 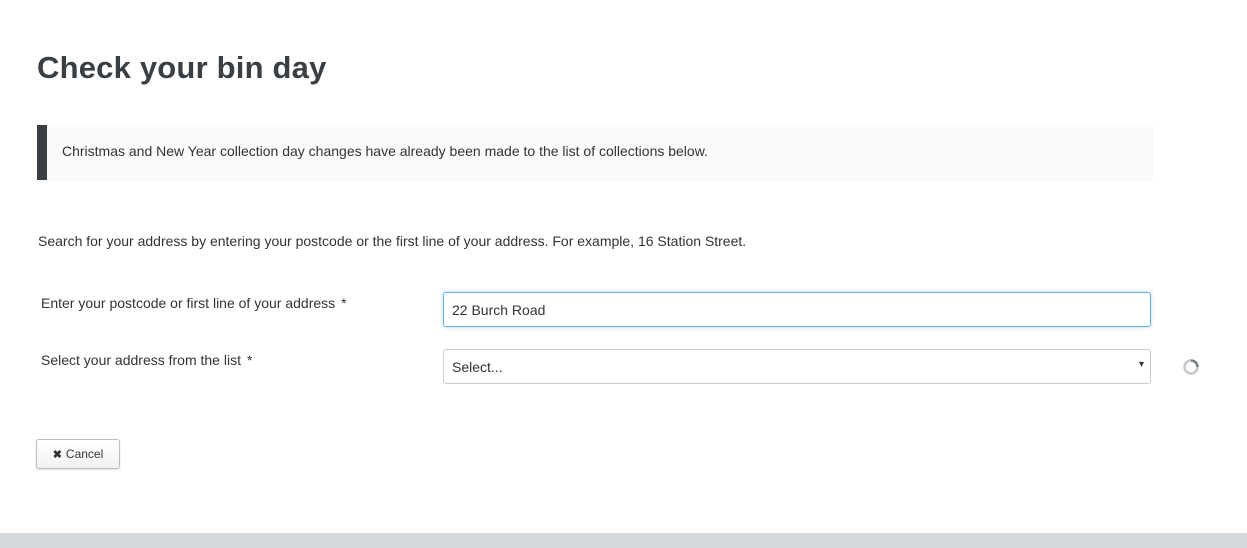 I want to click on close-icon: ✖, so click(x=57, y=455).